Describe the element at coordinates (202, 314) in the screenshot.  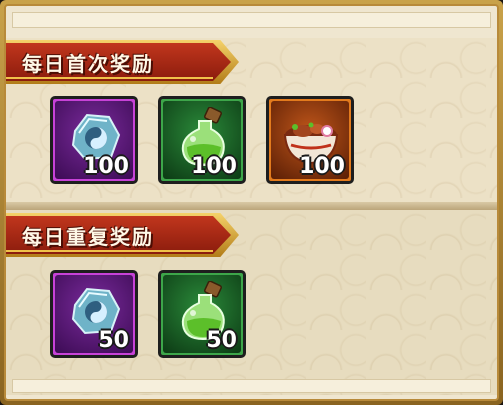
I see `reward-item-green-potion: 50` at that location.